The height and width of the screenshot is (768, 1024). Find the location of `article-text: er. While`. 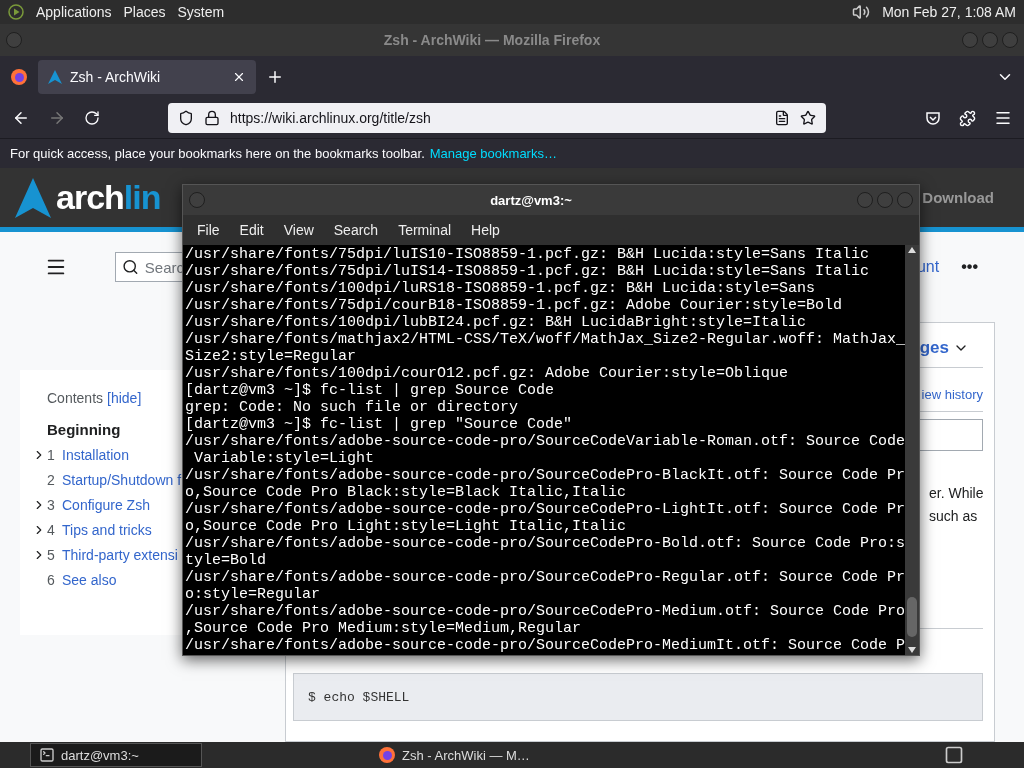

article-text: er. While is located at coordinates (956, 493).